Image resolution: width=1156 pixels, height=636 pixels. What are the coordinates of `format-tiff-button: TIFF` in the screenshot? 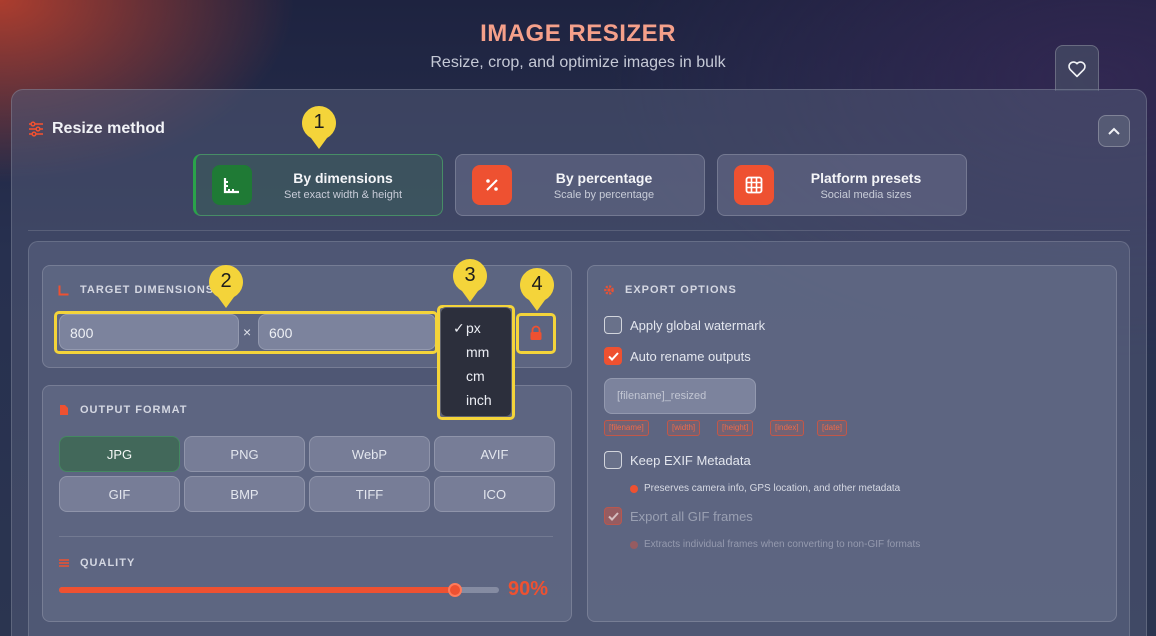 It's located at (369, 494).